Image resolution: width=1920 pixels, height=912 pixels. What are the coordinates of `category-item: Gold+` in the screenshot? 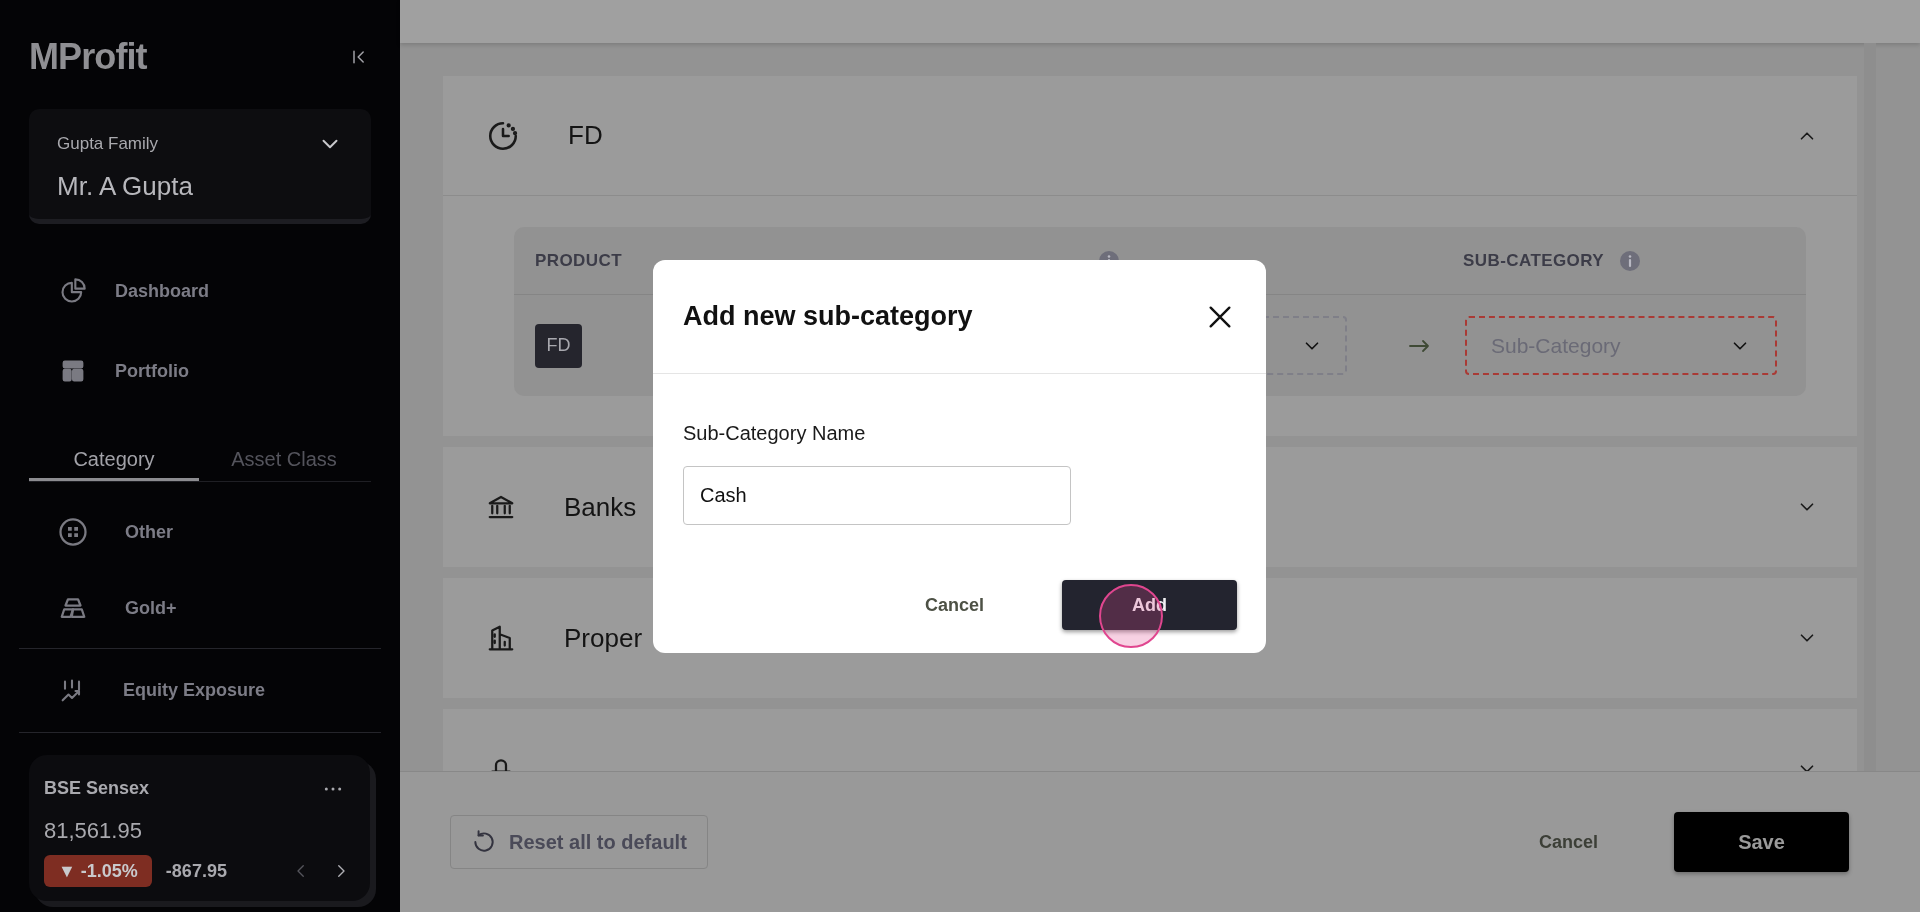 It's located at (200, 608).